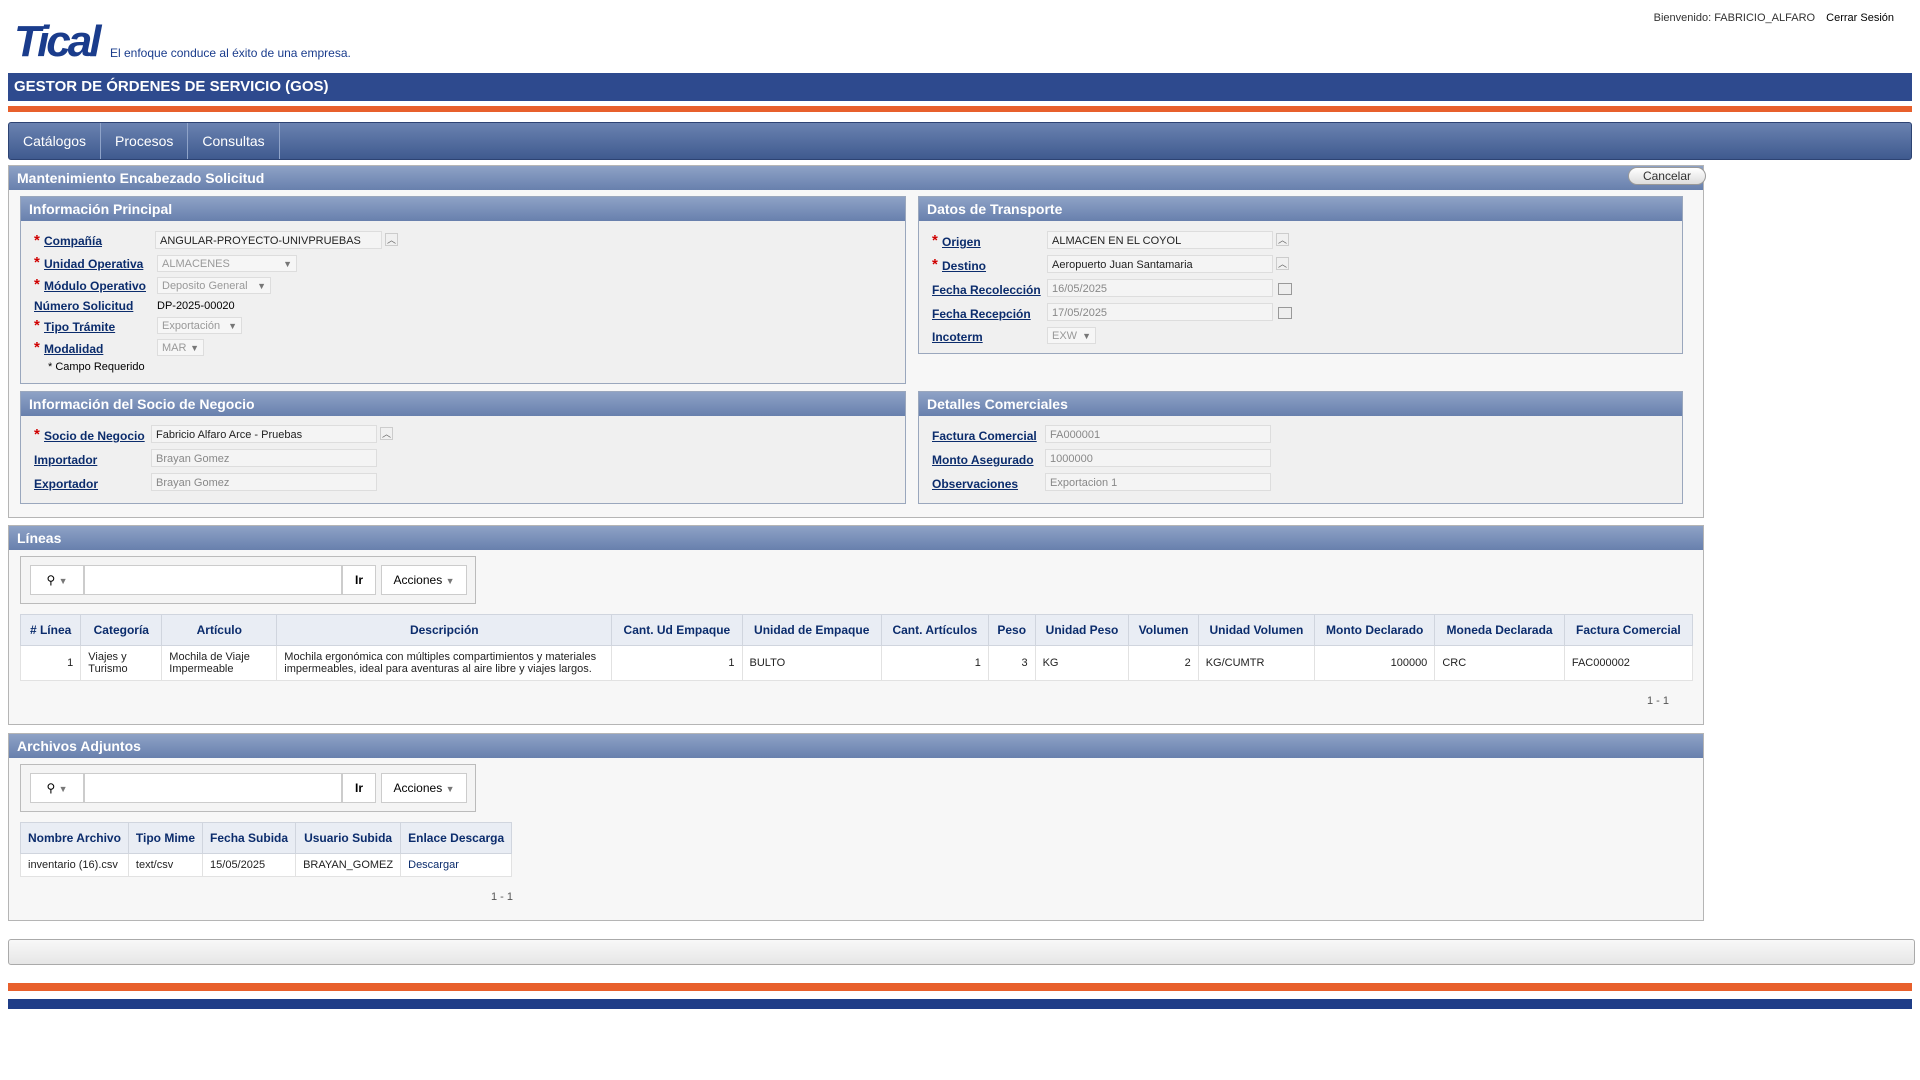 Image resolution: width=1920 pixels, height=1080 pixels. What do you see at coordinates (50, 630) in the screenshot?
I see `col-header: # Línea` at bounding box center [50, 630].